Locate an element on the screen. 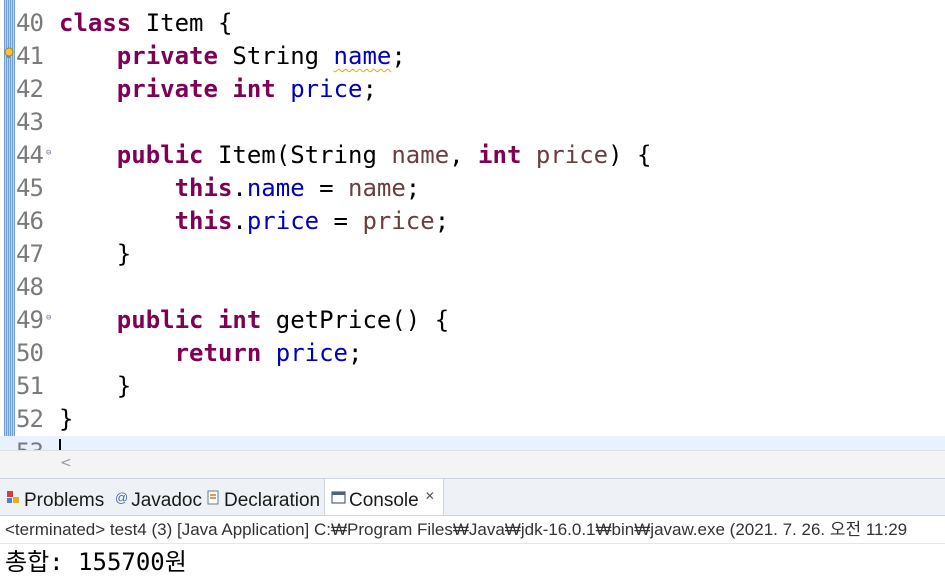  line-number: 50 is located at coordinates (30, 353).